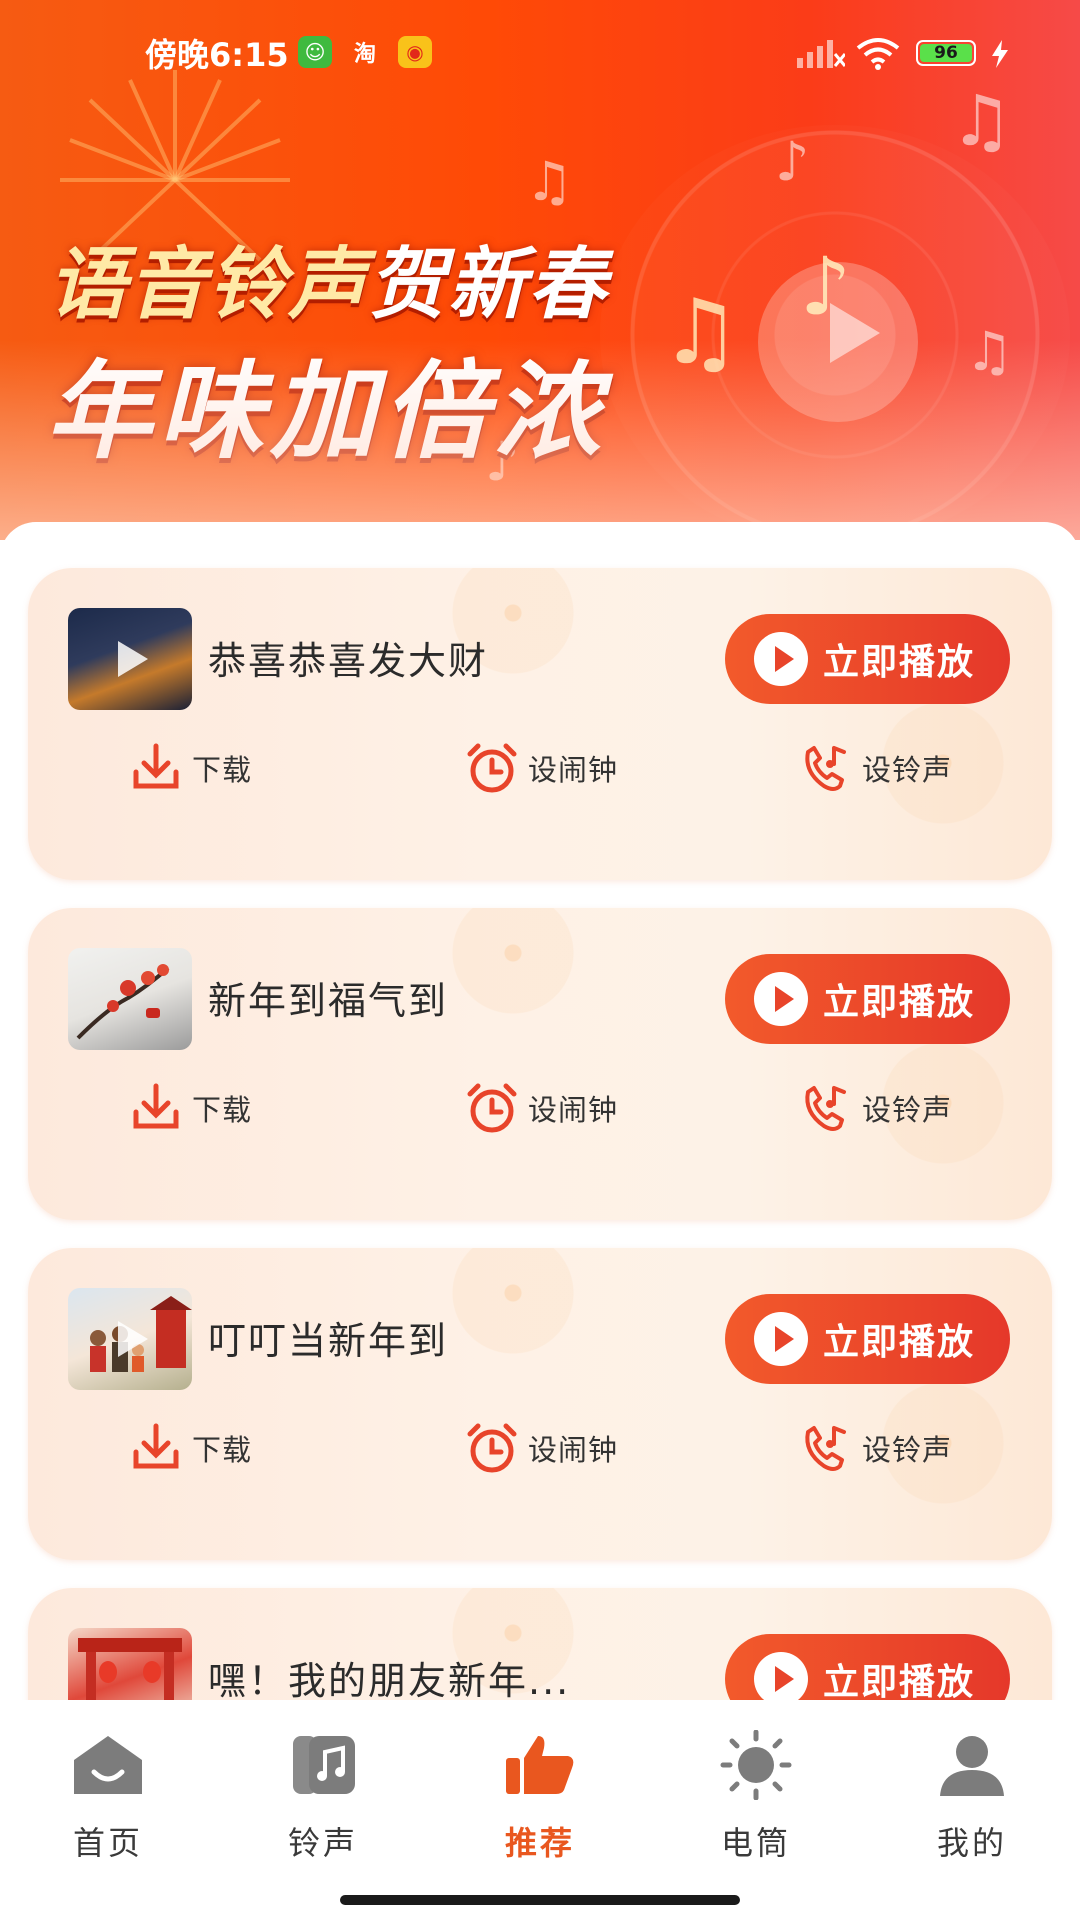 This screenshot has height=1920, width=1080. What do you see at coordinates (328, 285) in the screenshot?
I see `banner-title-line1: 语音铃声贺新春` at bounding box center [328, 285].